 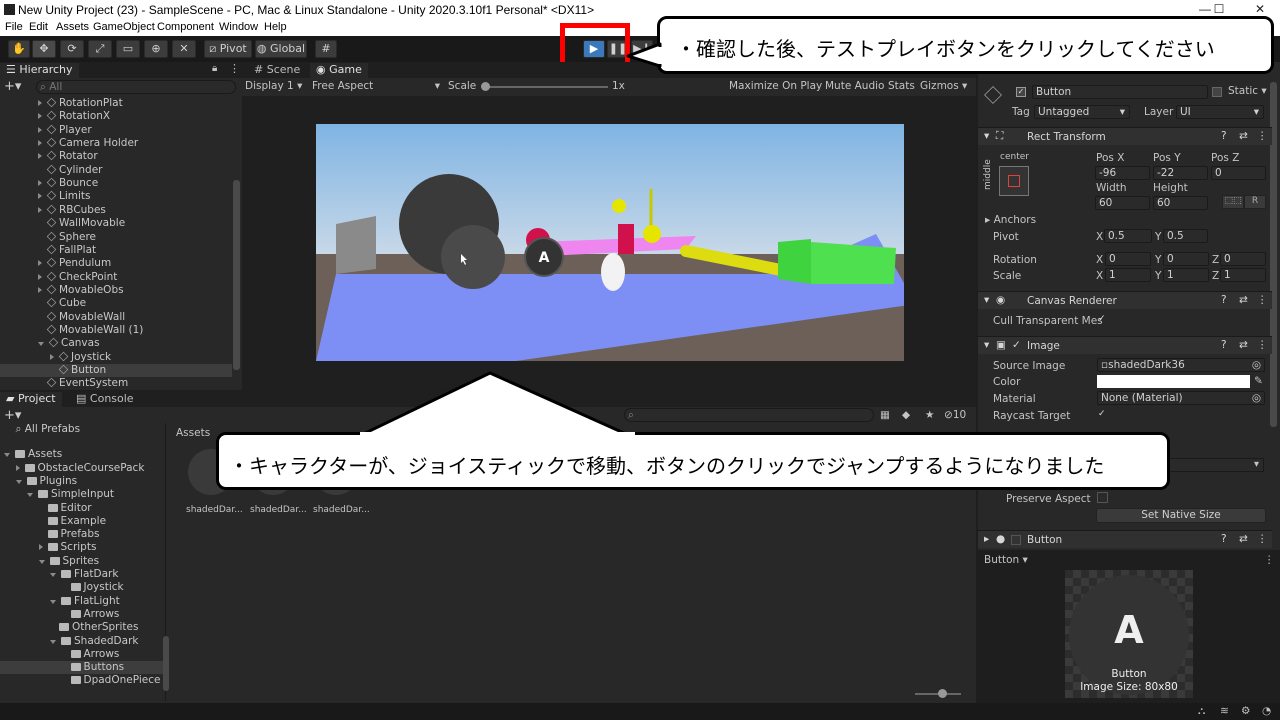 What do you see at coordinates (1243, 539) in the screenshot?
I see `button-preset-icon: ⇄` at bounding box center [1243, 539].